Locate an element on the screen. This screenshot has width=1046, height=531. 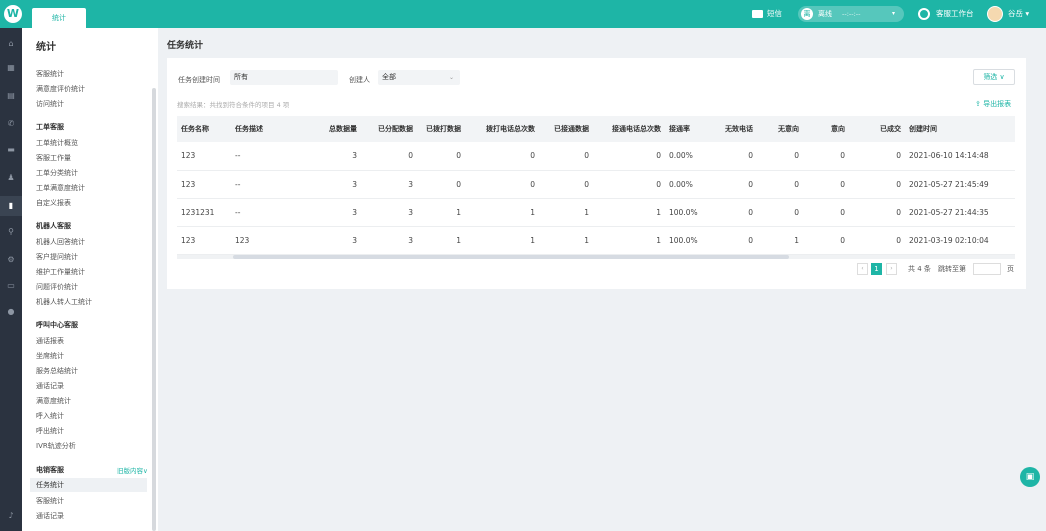
user-menu: 谷岳 ▾ is located at coordinates (1018, 14).